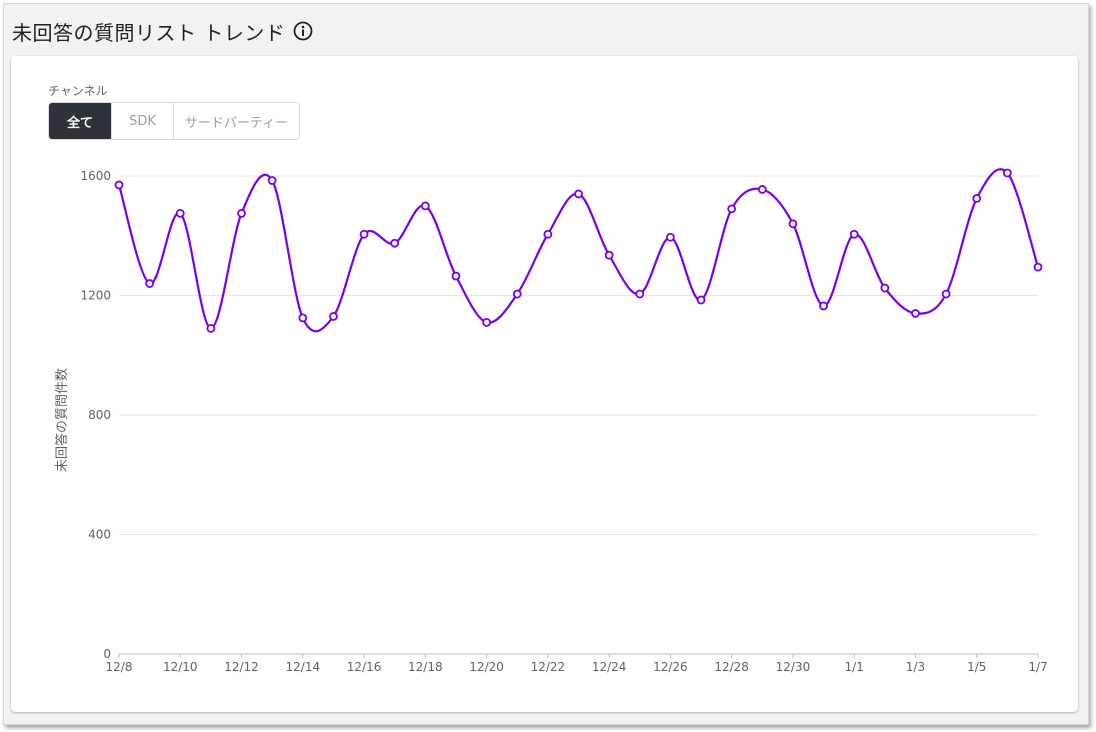 This screenshot has height=732, width=1096. Describe the element at coordinates (241, 667) in the screenshot. I see `x-tick-label: 12/12` at that location.